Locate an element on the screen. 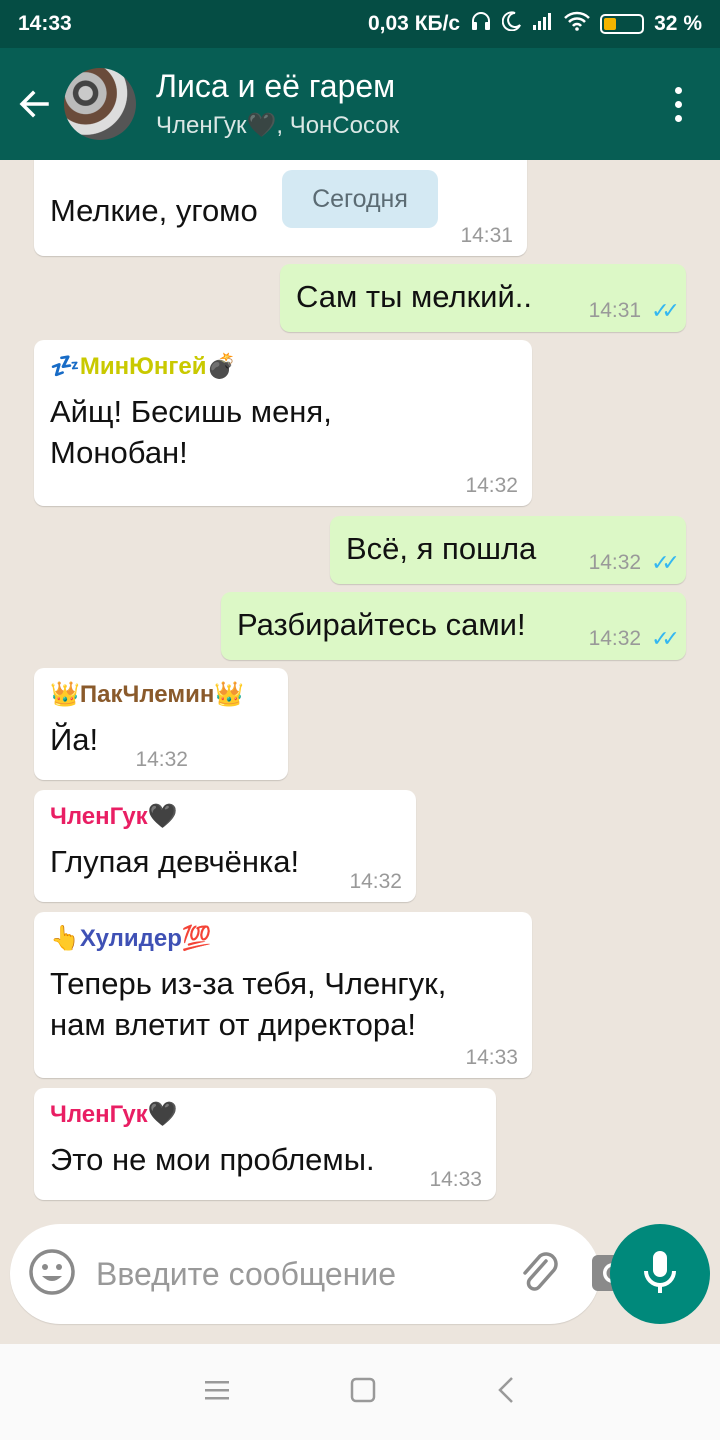  mic-icon is located at coordinates (660, 1274).